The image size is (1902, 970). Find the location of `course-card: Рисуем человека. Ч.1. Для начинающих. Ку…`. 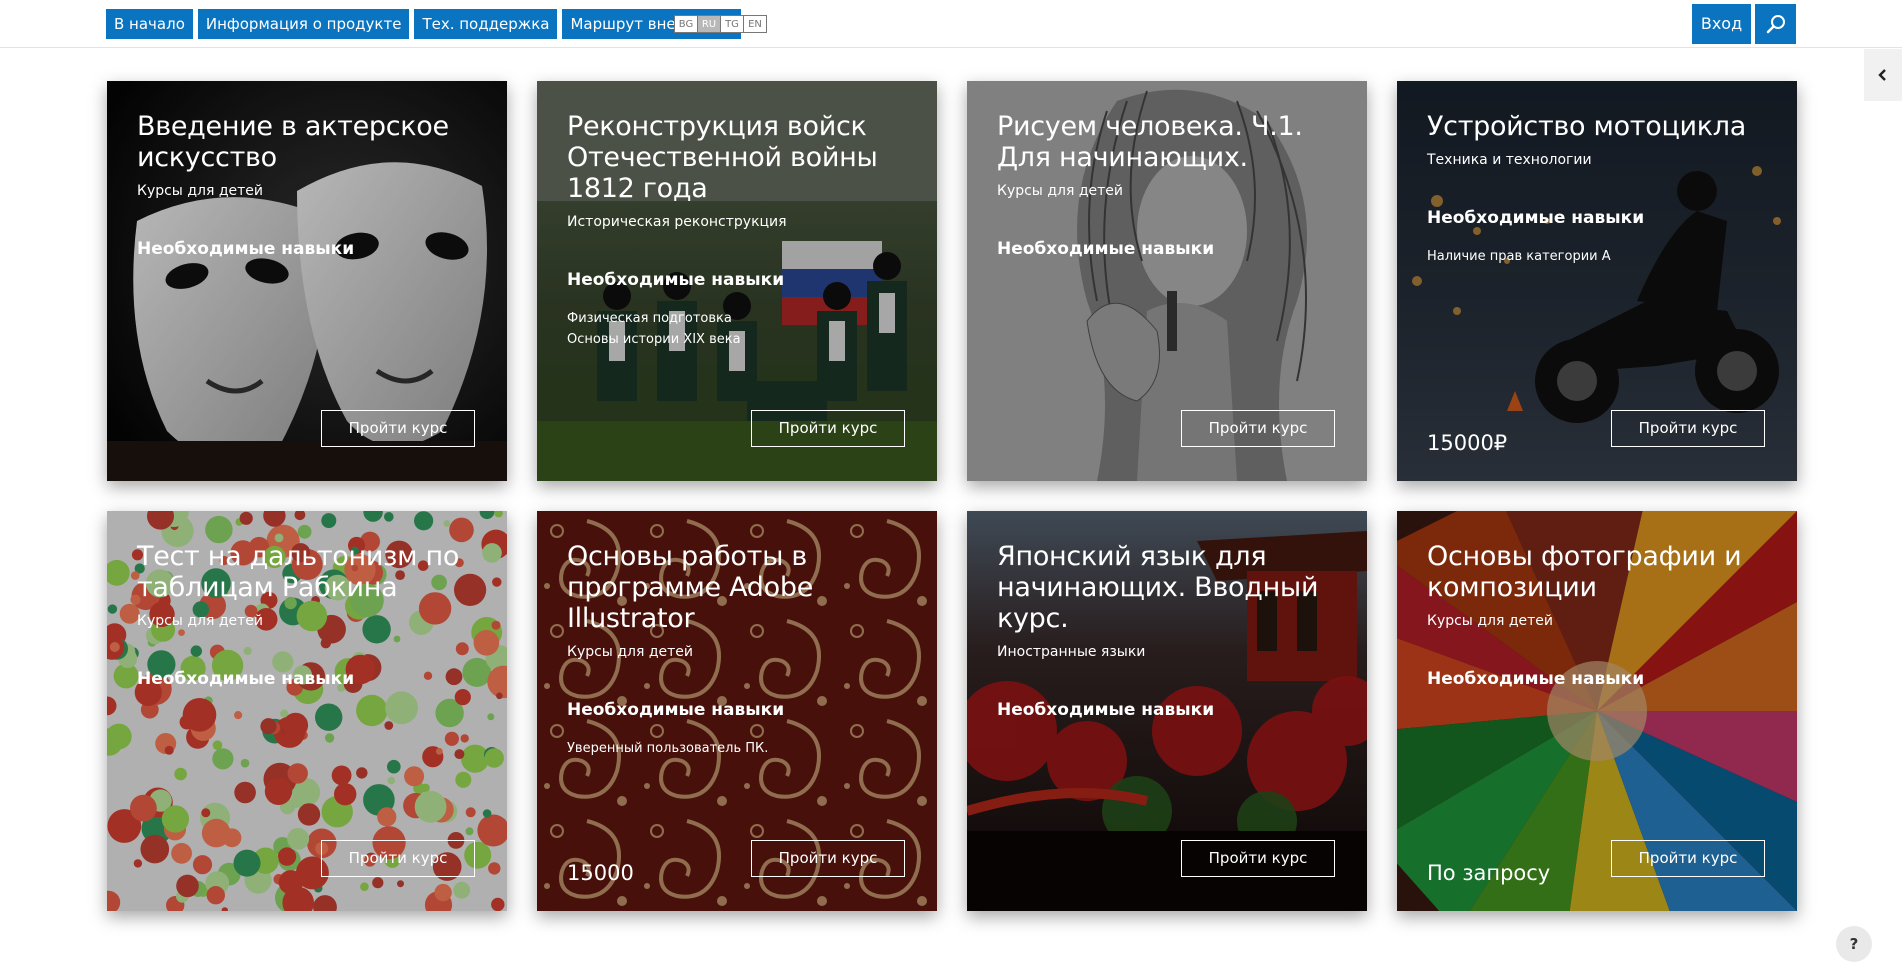

course-card: Рисуем человека. Ч.1. Для начинающих. Ку… is located at coordinates (1167, 281).